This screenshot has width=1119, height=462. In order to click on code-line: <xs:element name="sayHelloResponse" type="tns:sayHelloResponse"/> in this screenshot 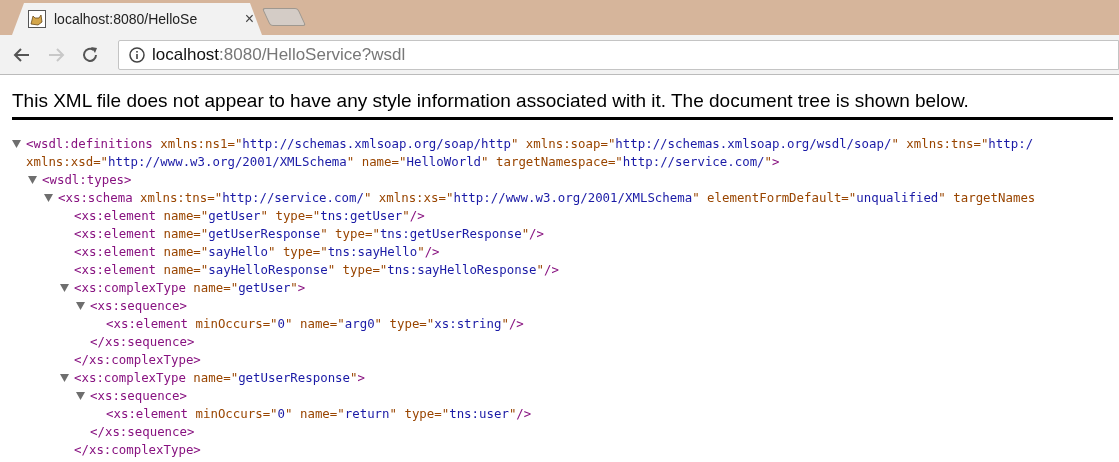, I will do `click(316, 270)`.